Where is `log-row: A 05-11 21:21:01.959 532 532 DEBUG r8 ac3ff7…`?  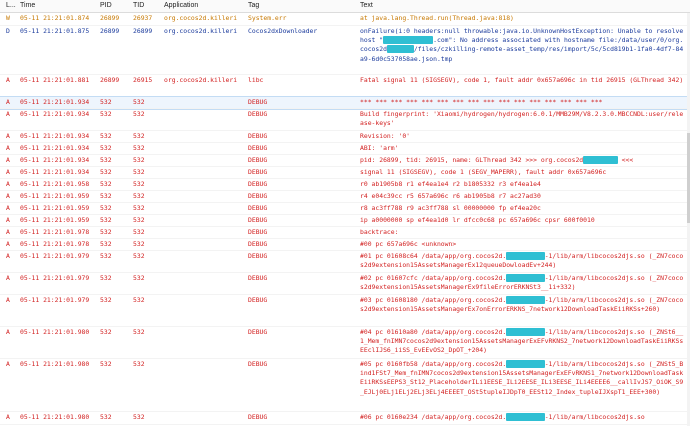
log-row: A 05-11 21:21:01.959 532 532 DEBUG r8 ac3ff7… is located at coordinates (344, 209).